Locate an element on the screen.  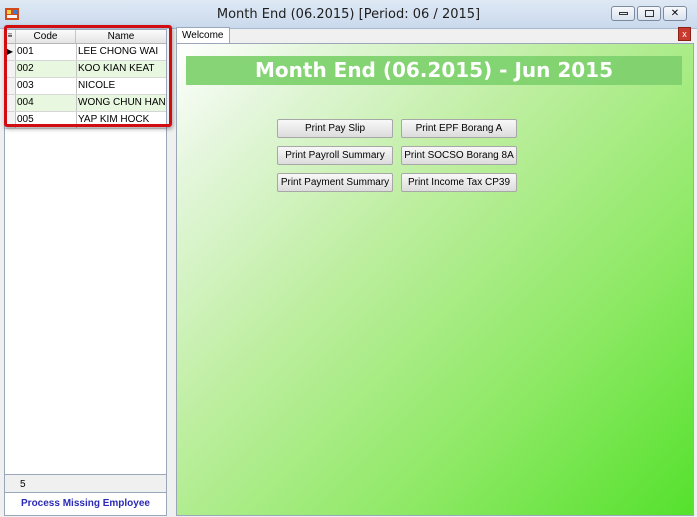
tab-welcome: Welcome is located at coordinates (203, 35).